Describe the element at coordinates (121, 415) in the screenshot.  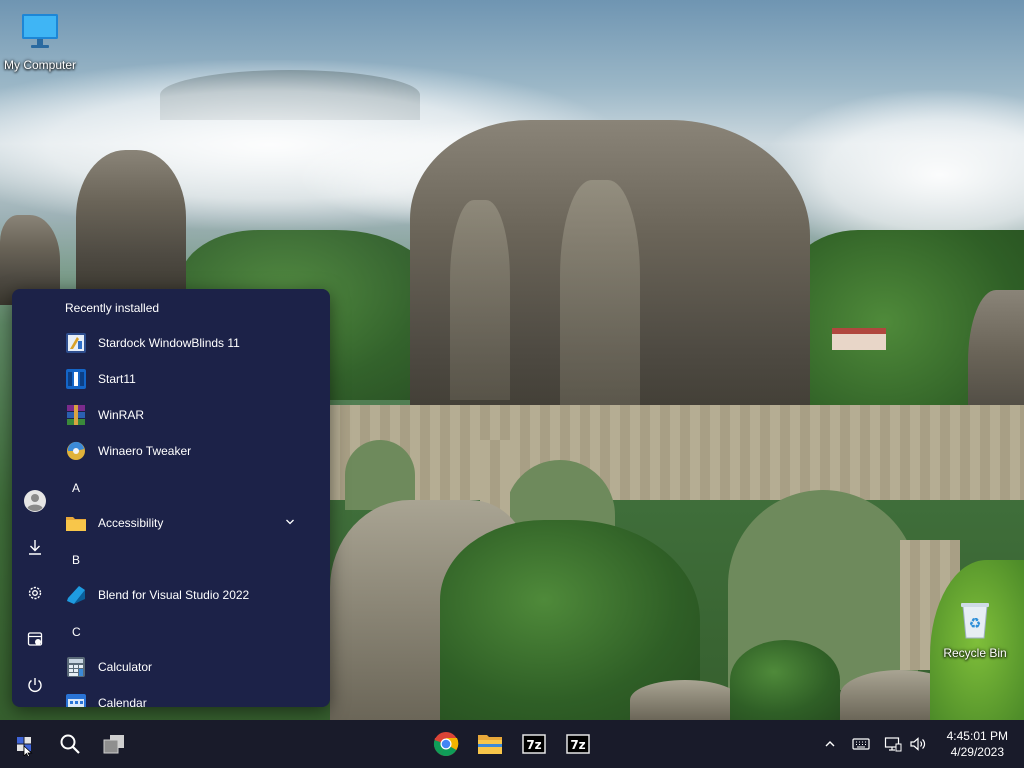
I see `app-item-label: WinRAR` at that location.